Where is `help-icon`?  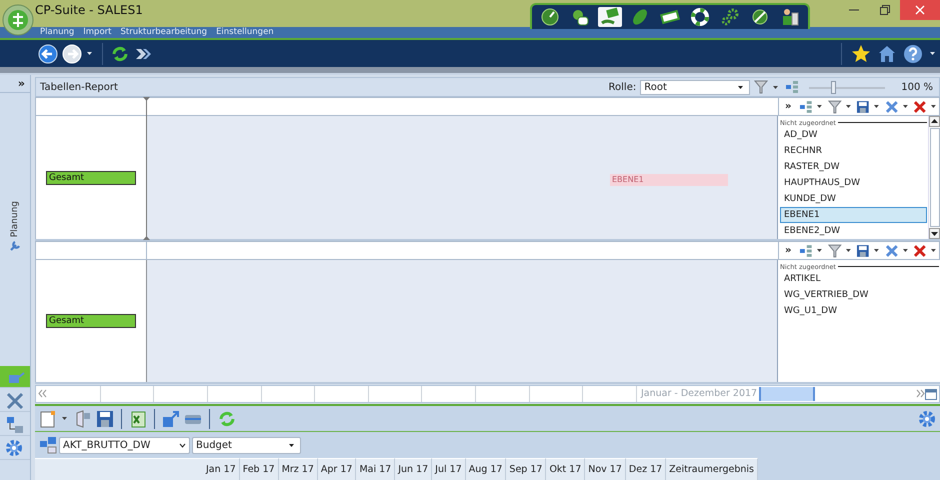
help-icon is located at coordinates (913, 54).